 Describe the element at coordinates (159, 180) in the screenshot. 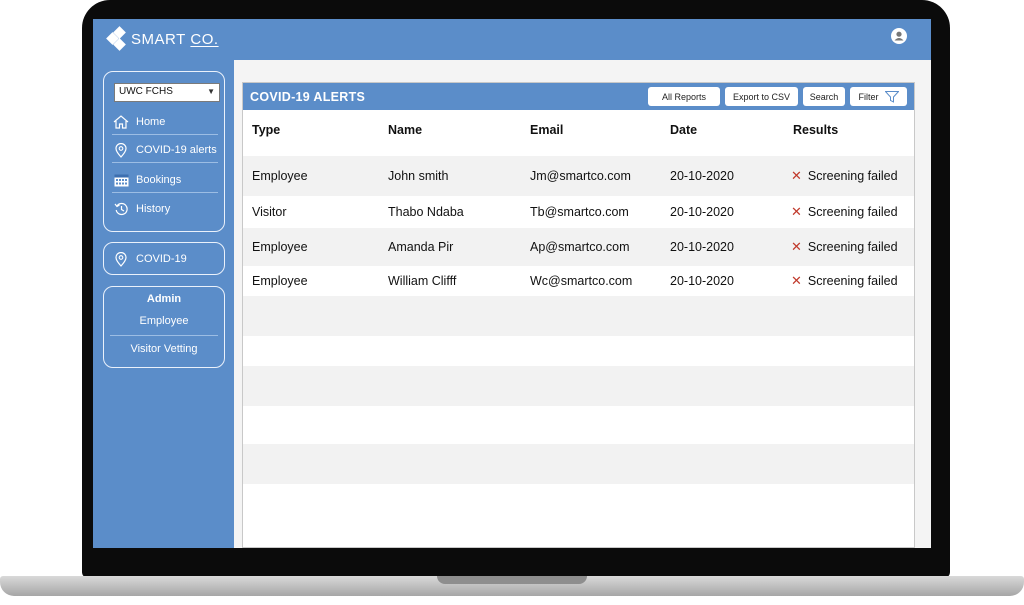

I see `sidebar-item-label: Bookings` at that location.